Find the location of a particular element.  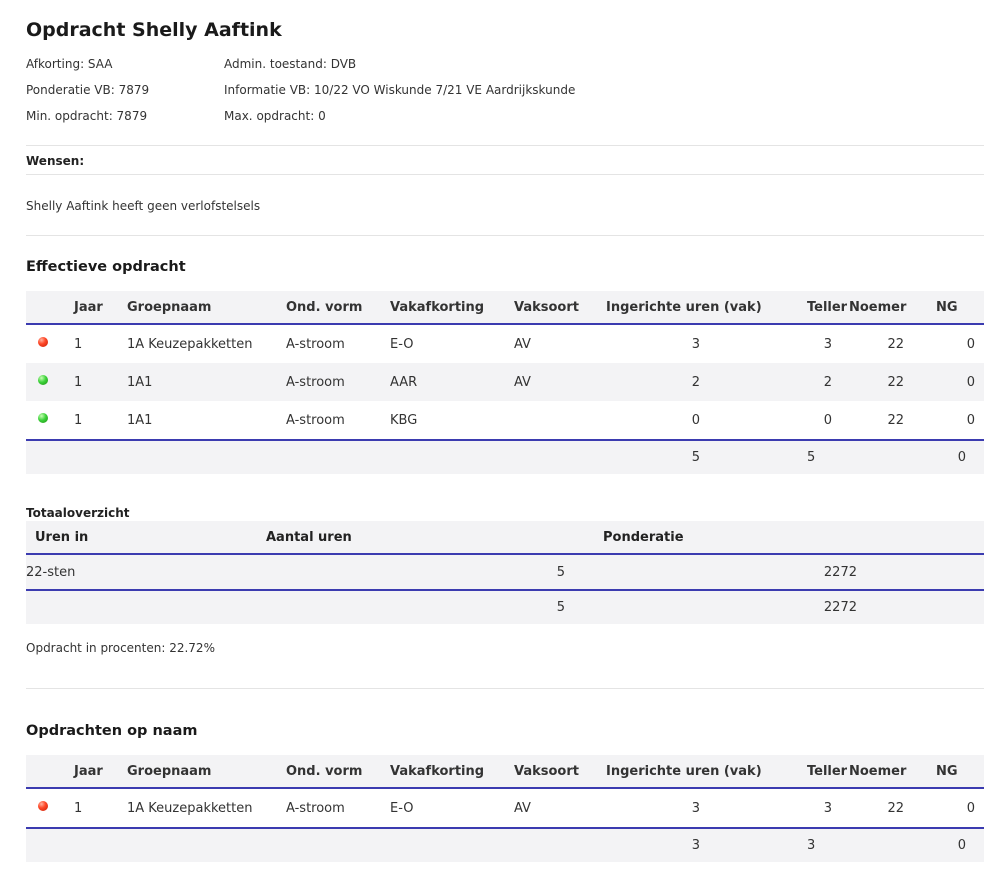

ponderatie-text: Ponderatie VB: 7879 is located at coordinates (88, 90).